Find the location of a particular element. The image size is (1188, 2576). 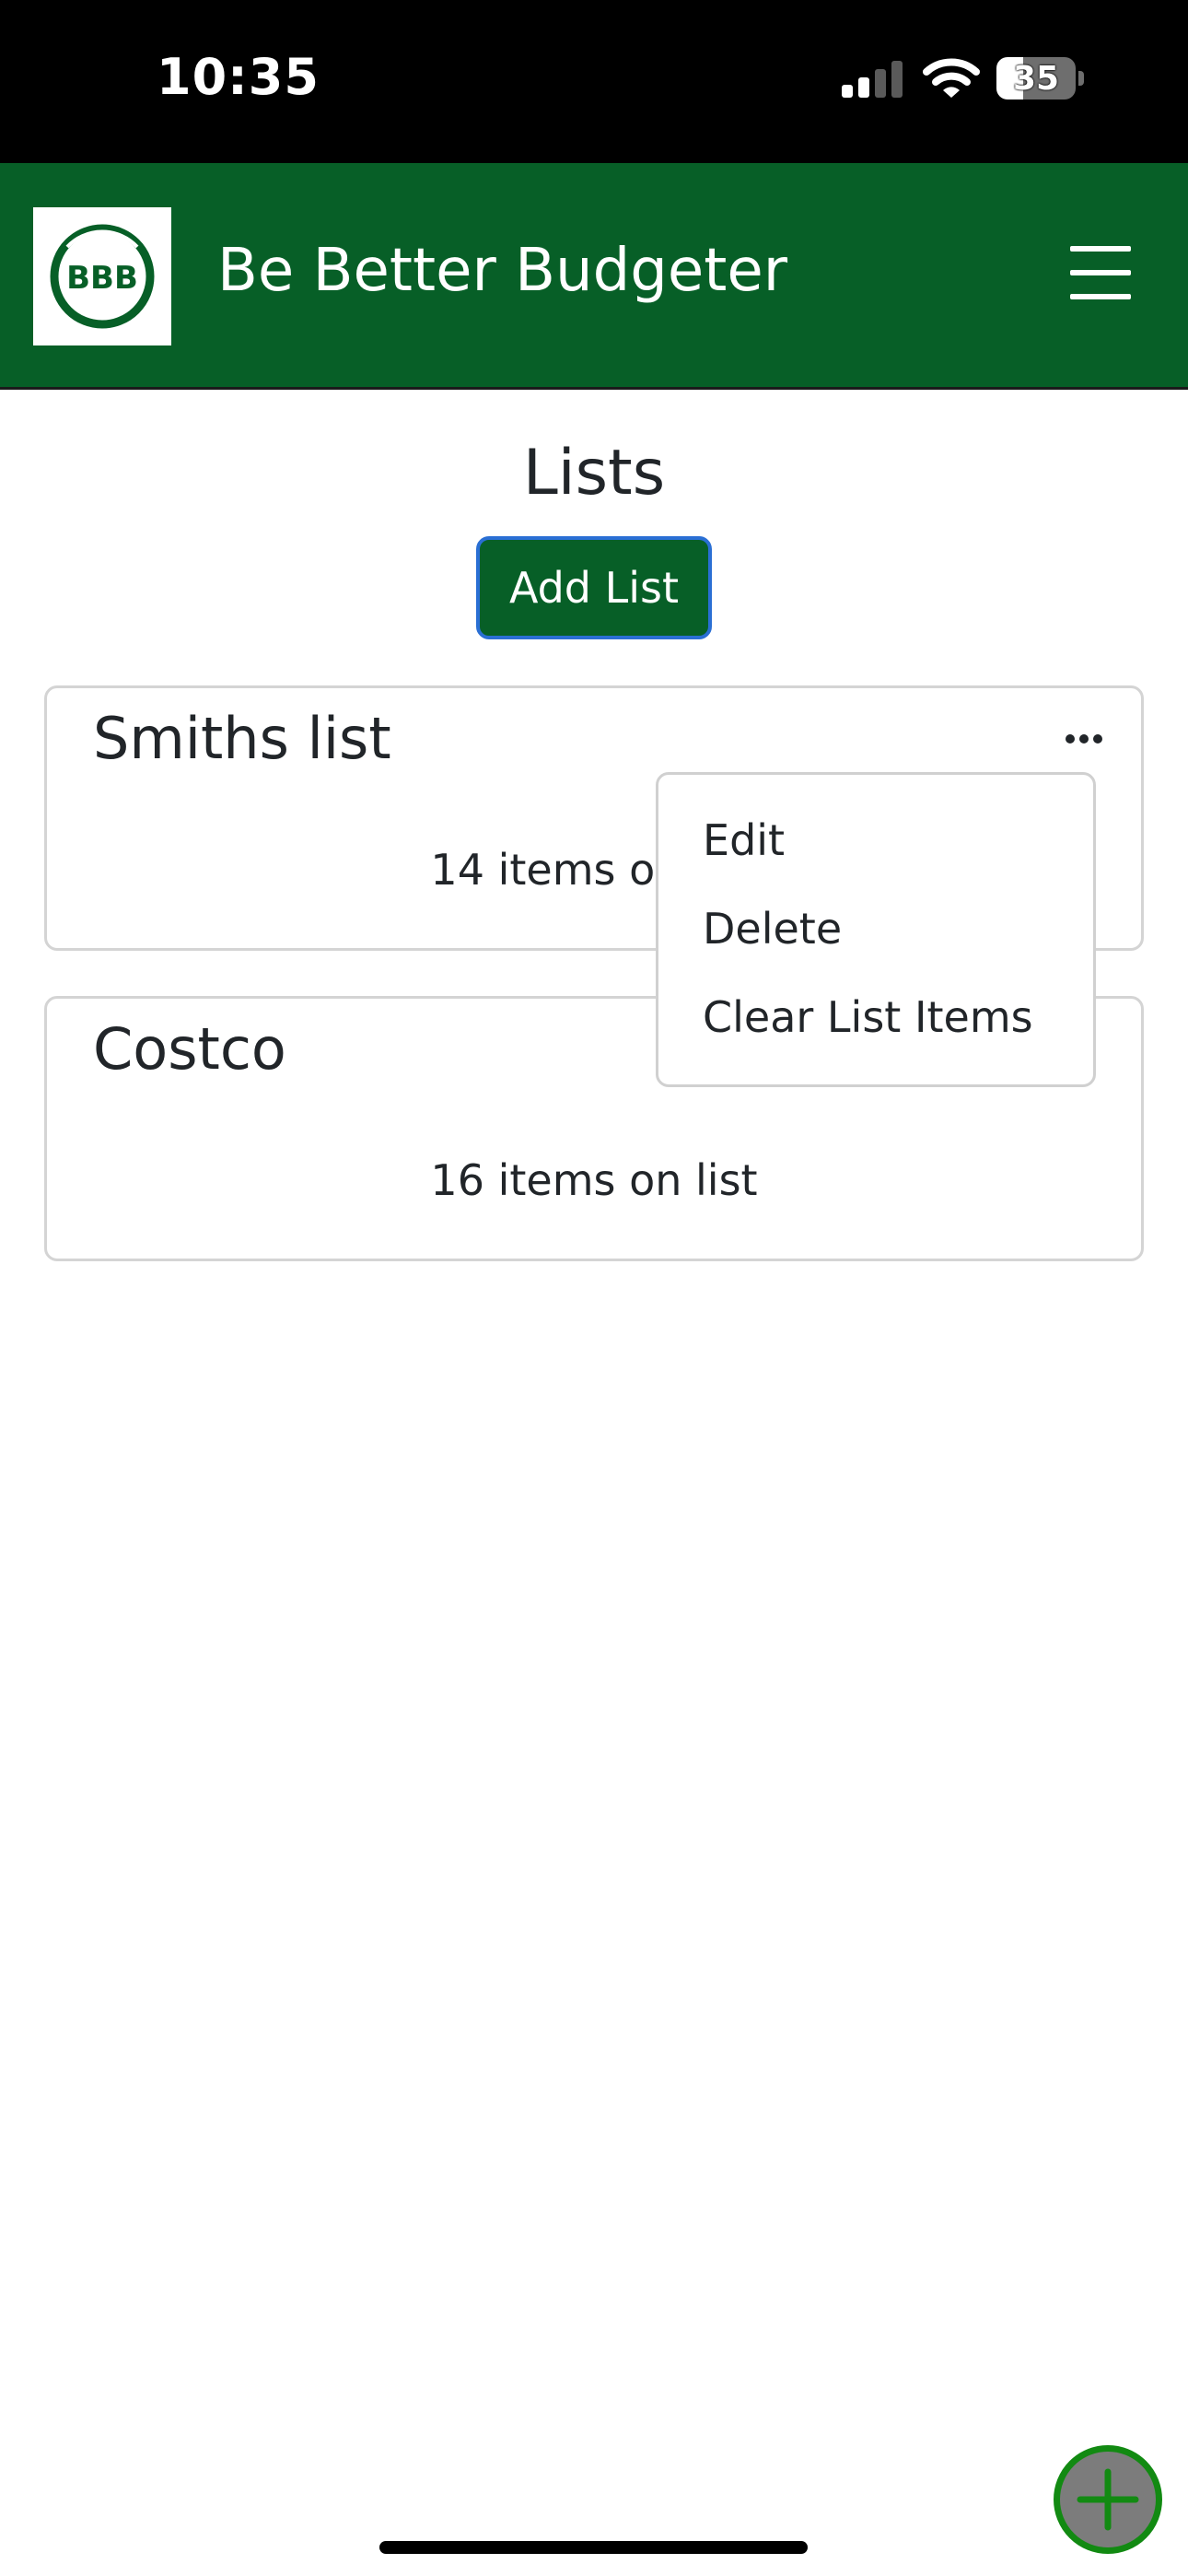

wifi-icon is located at coordinates (951, 78).